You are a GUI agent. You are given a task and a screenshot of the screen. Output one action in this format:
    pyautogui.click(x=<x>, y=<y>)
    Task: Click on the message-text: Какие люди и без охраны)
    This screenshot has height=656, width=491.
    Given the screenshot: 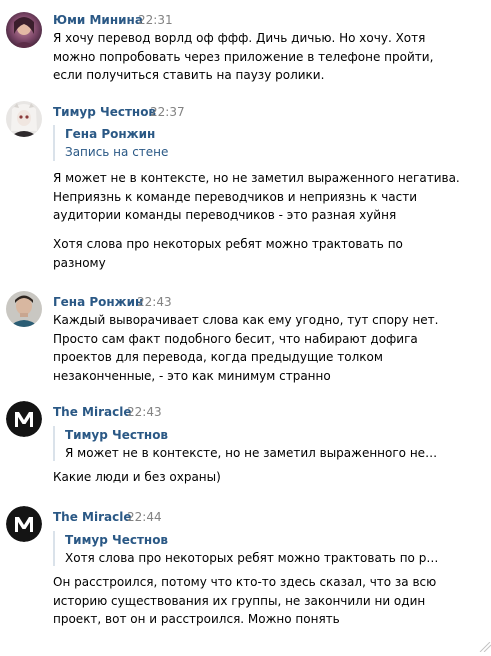 What is the action you would take?
    pyautogui.click(x=137, y=477)
    